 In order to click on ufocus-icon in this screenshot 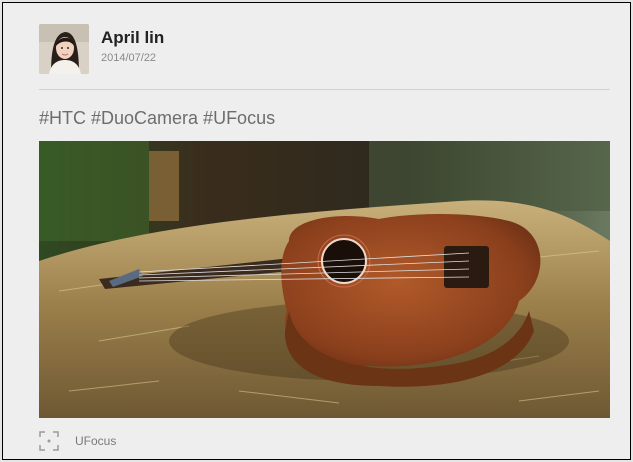, I will do `click(49, 441)`.